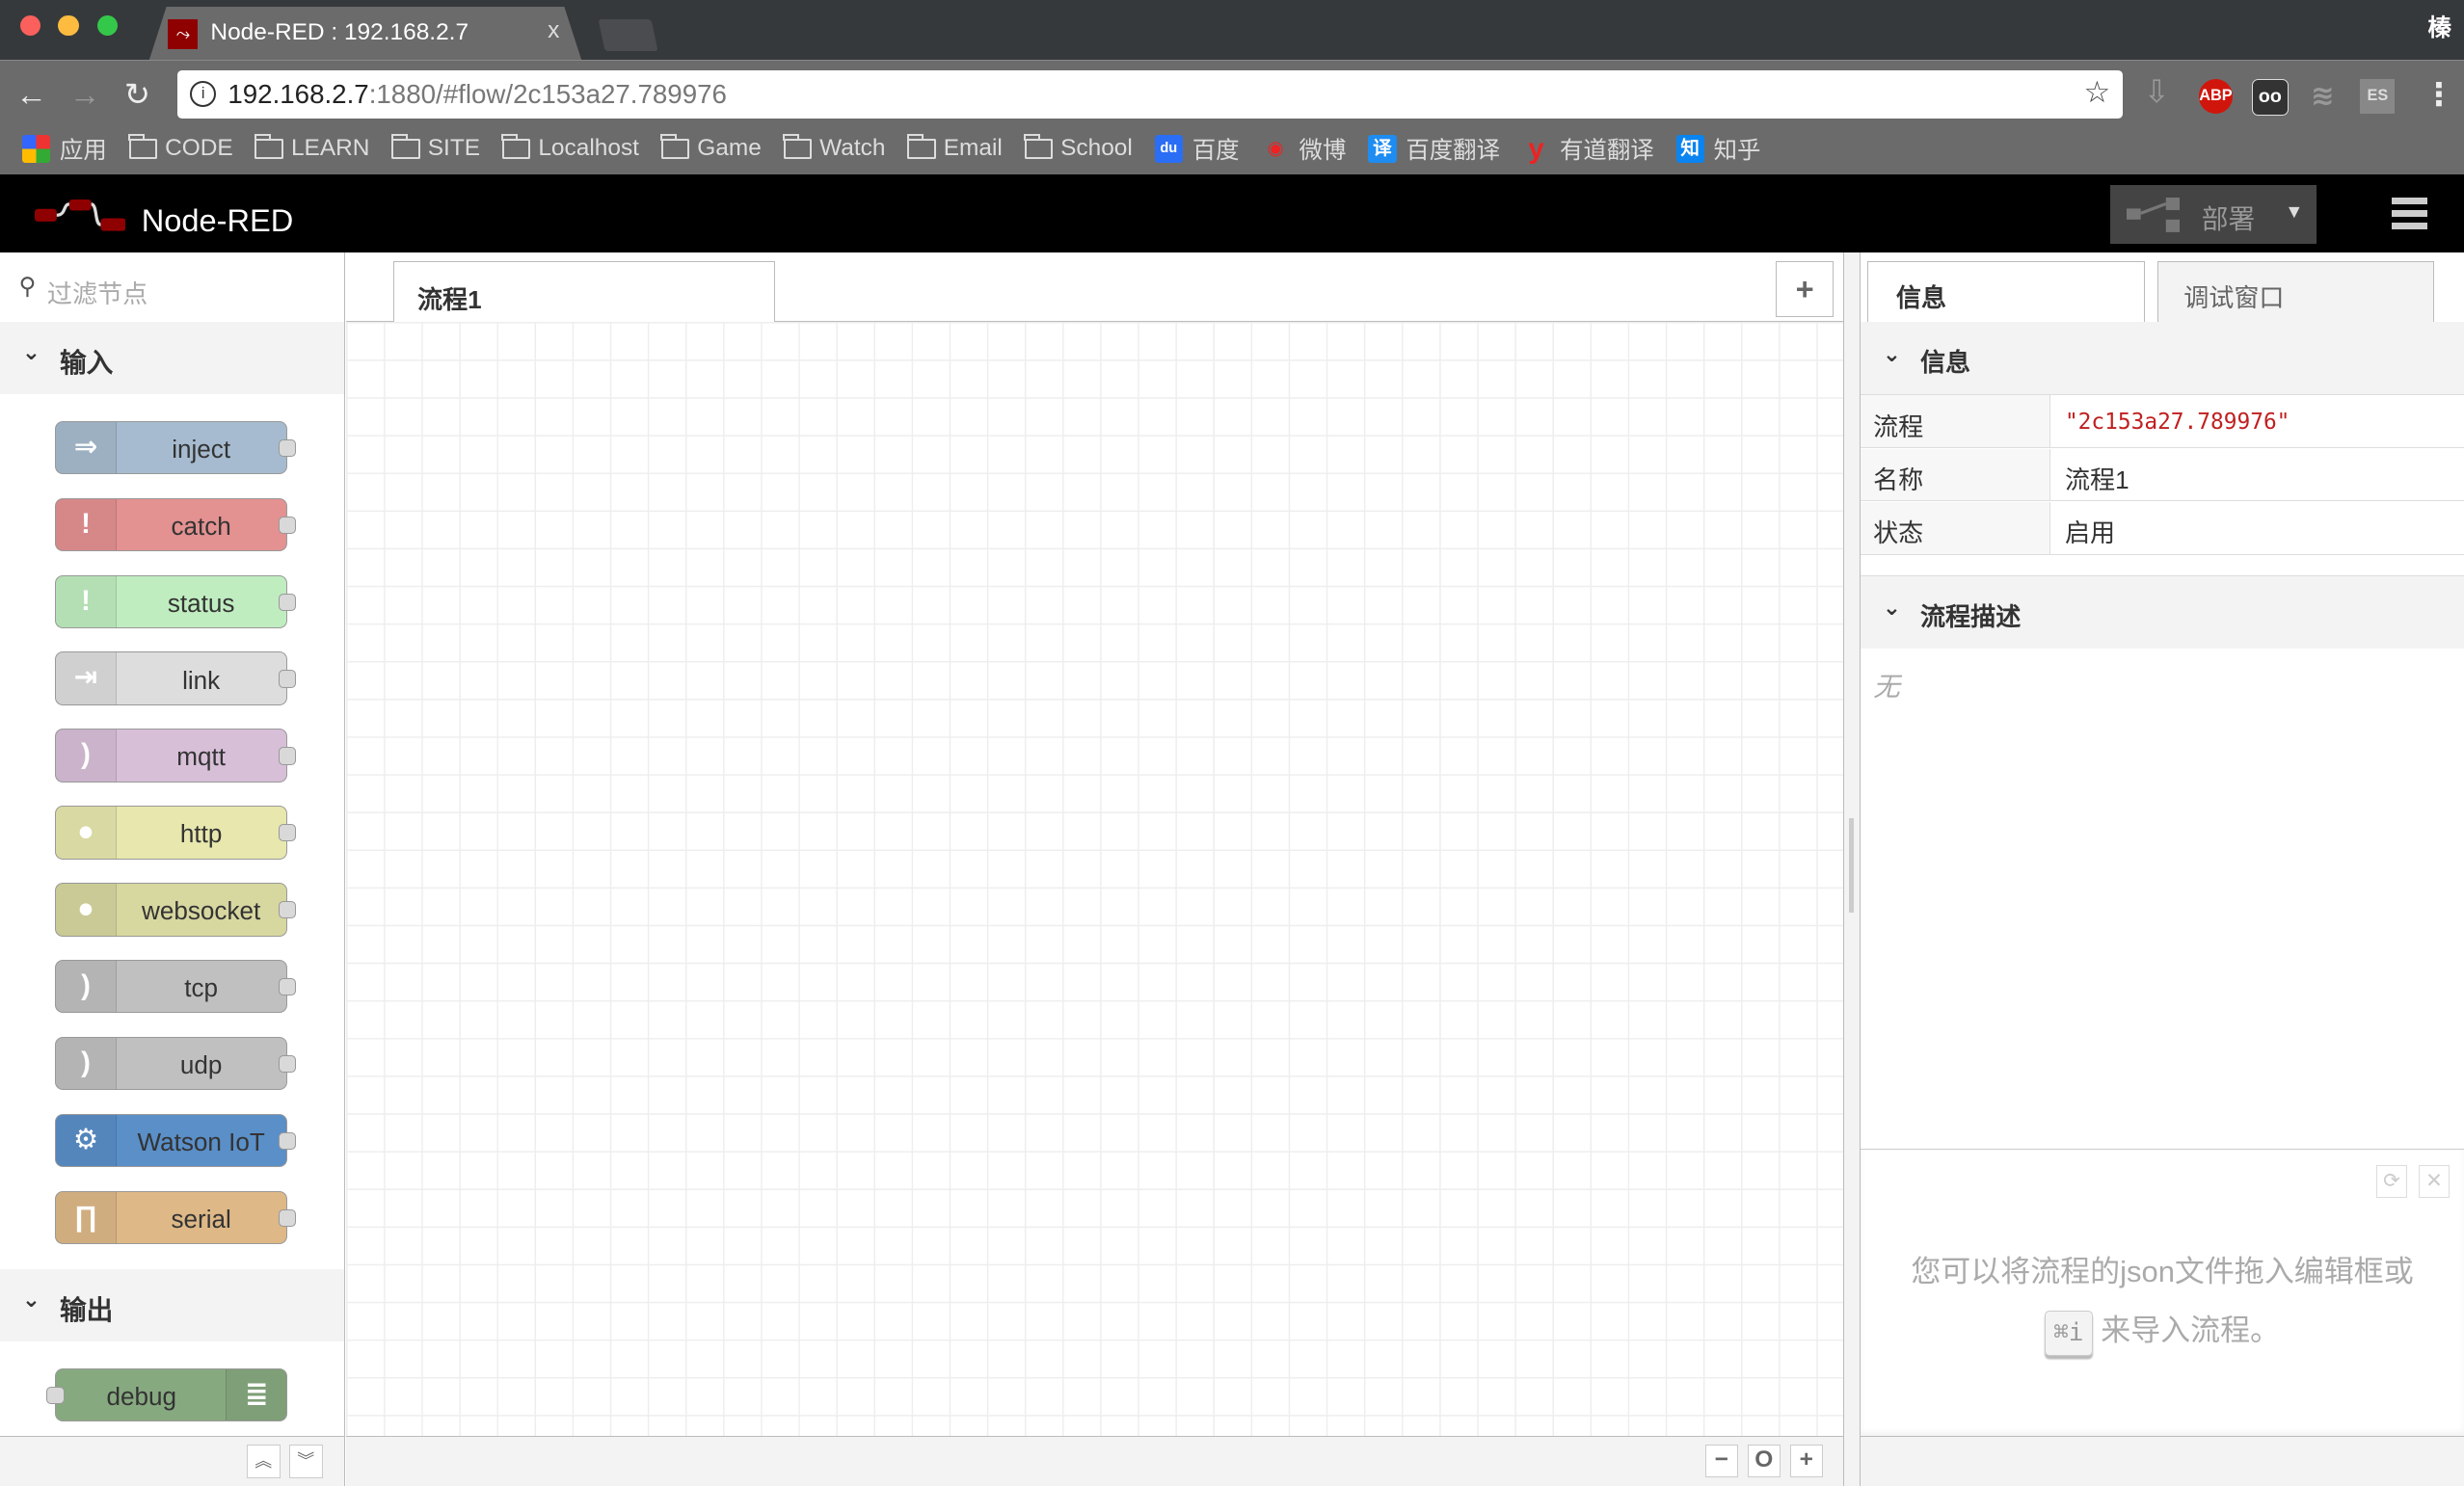 This screenshot has height=1486, width=2464. I want to click on extension-stack-icon: ≋, so click(2322, 96).